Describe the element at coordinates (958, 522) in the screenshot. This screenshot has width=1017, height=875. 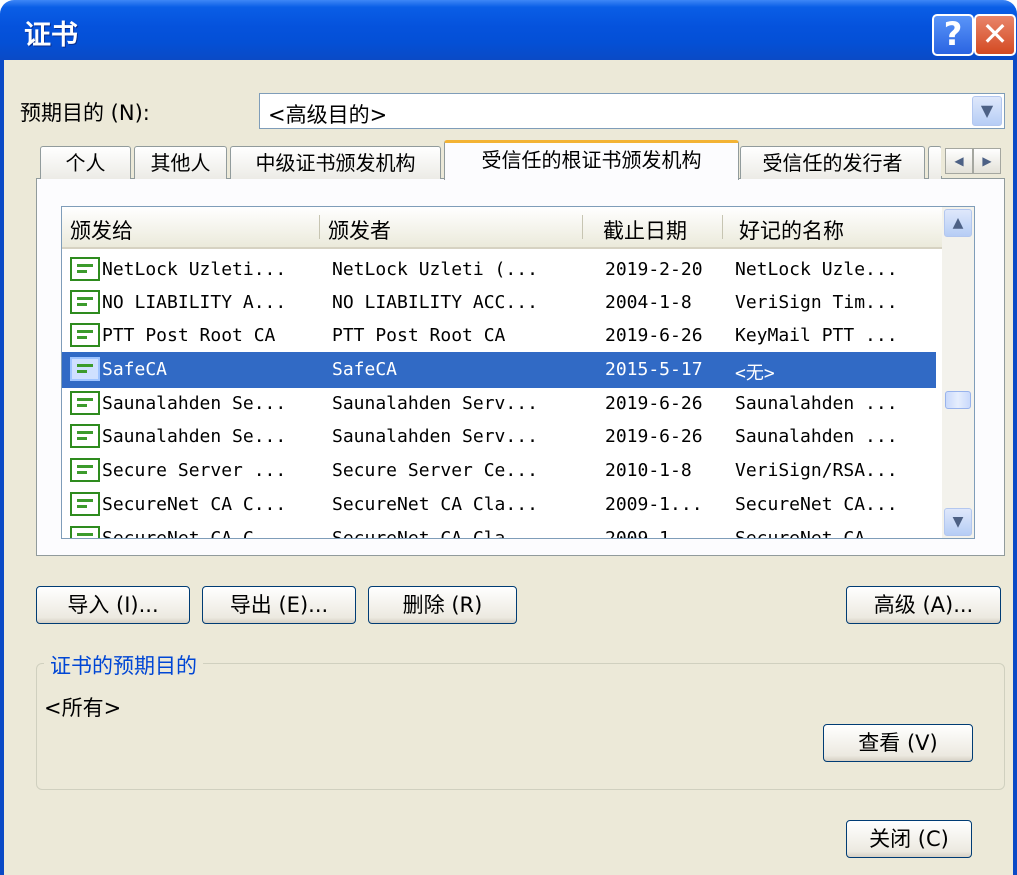
I see `scroll-down-icon: ▼` at that location.